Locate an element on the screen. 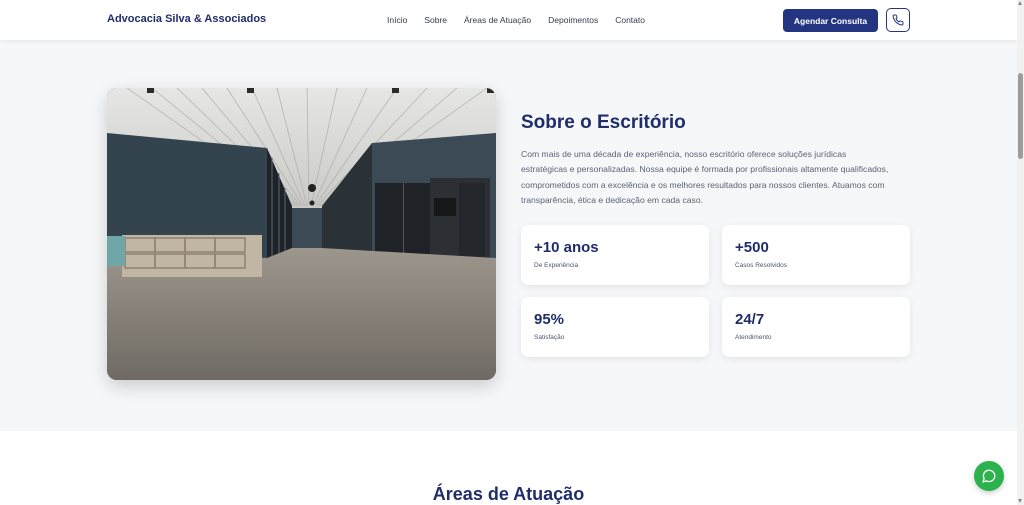 This screenshot has height=505, width=1024. whatsapp-icon is located at coordinates (989, 476).